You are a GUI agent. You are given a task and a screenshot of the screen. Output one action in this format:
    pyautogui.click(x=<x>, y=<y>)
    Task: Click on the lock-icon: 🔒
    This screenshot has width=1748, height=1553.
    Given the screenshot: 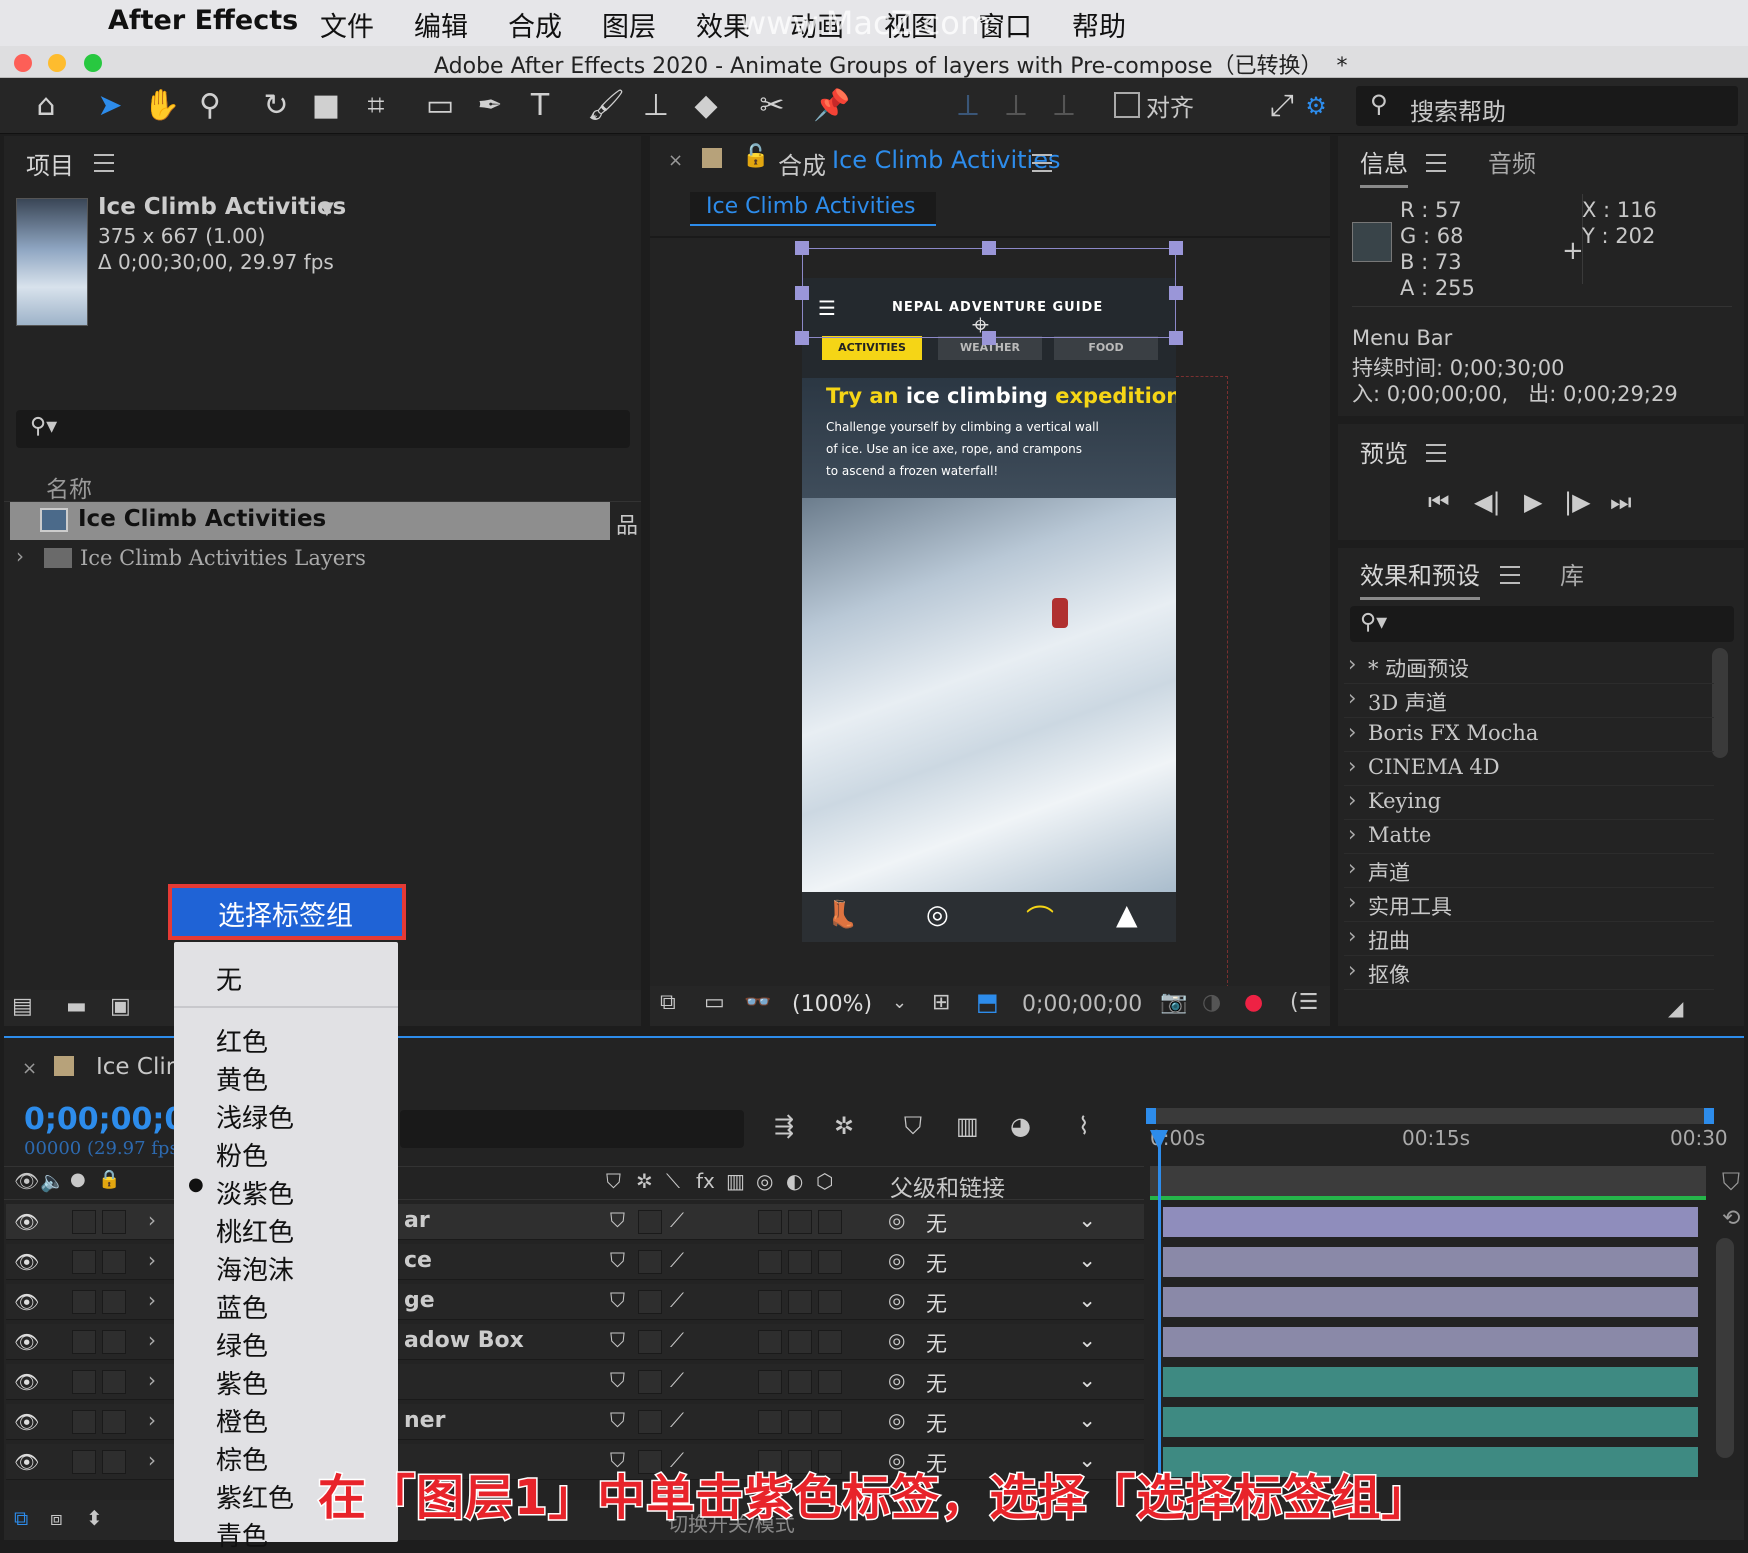 What is the action you would take?
    pyautogui.click(x=109, y=1179)
    